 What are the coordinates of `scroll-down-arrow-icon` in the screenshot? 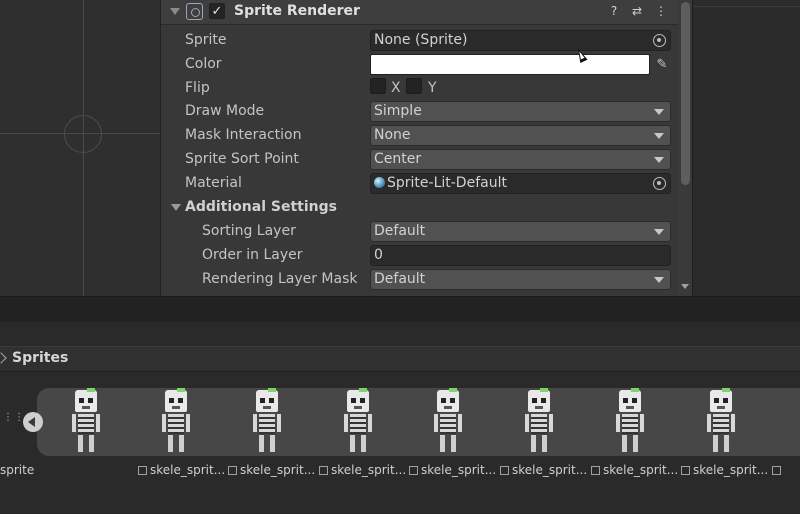 It's located at (685, 286).